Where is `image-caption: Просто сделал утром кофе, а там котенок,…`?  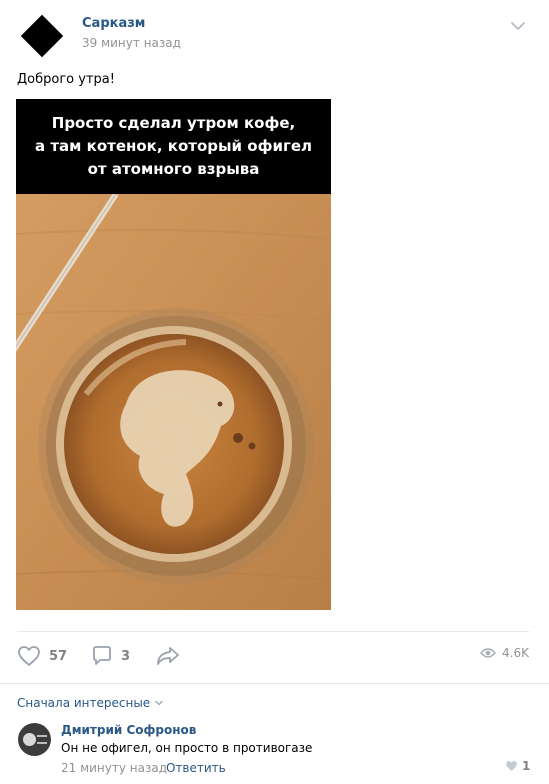
image-caption: Просто сделал утром кофе, а там котенок,… is located at coordinates (173, 146).